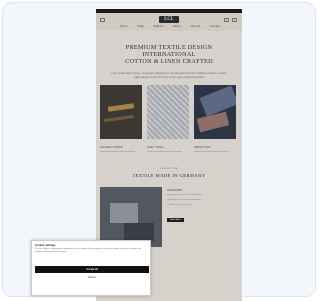 Image resolution: width=320 pixels, height=301 pixels. Describe the element at coordinates (170, 26) in the screenshot. I see `main-nav: Home Shop Fabrics About Journal Contact` at that location.